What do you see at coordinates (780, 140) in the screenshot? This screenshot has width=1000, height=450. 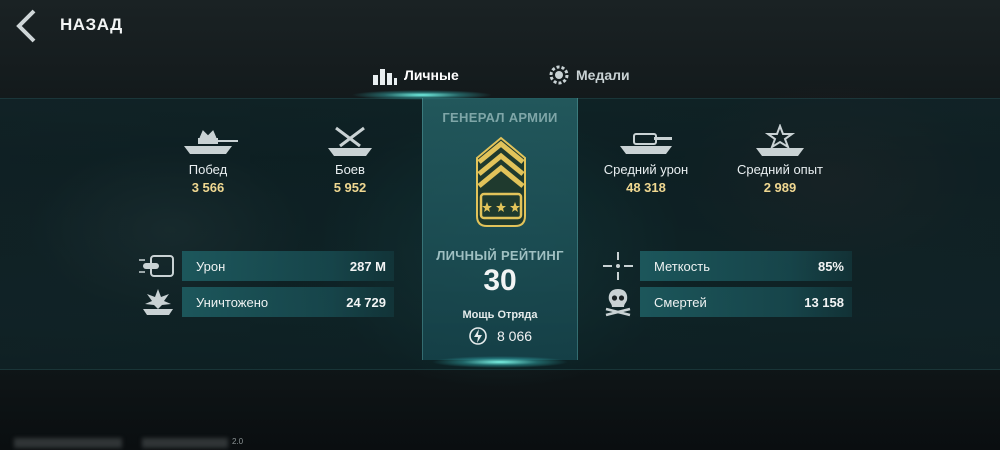 I see `tank-star-icon` at bounding box center [780, 140].